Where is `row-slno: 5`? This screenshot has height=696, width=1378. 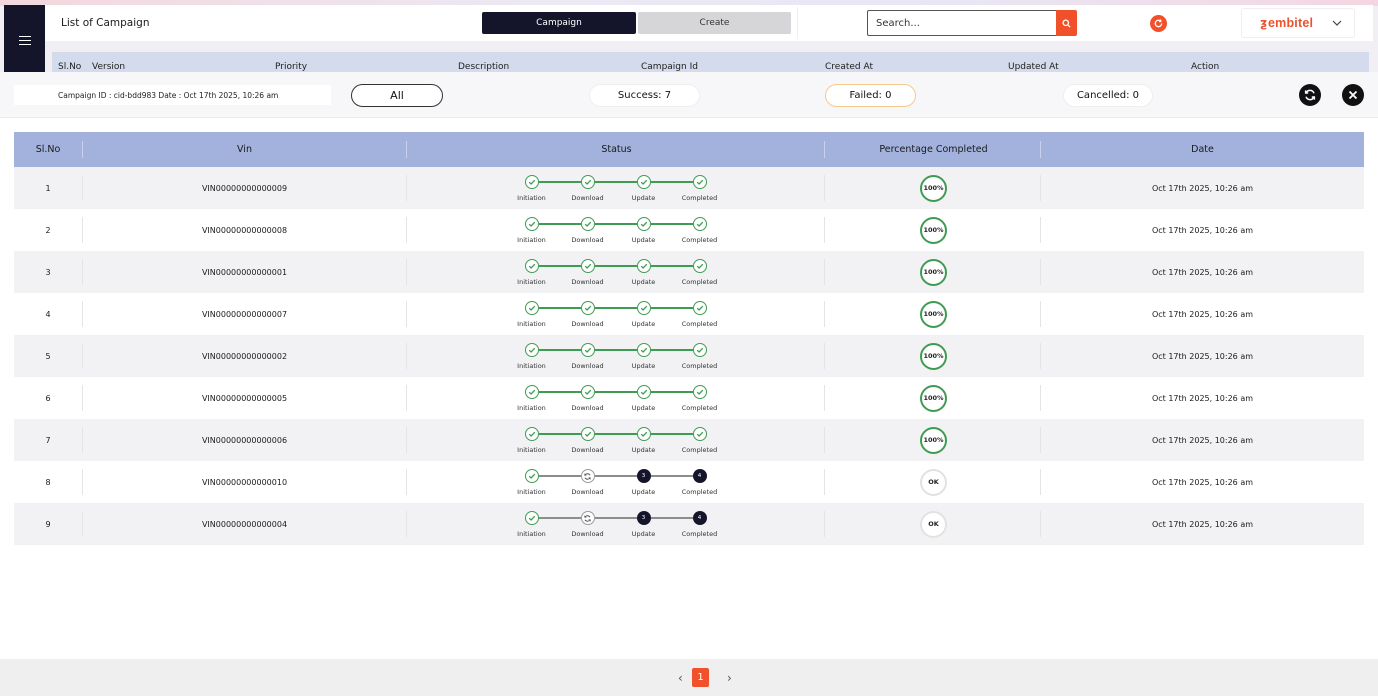 row-slno: 5 is located at coordinates (48, 356).